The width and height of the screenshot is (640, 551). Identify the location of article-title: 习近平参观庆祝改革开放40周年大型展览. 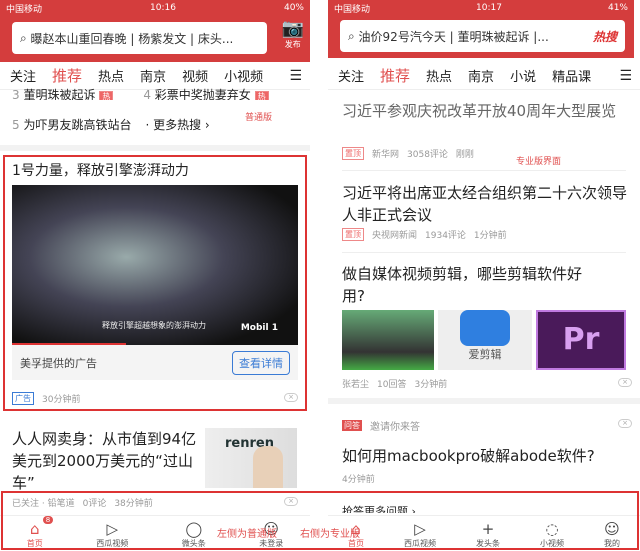
(484, 111).